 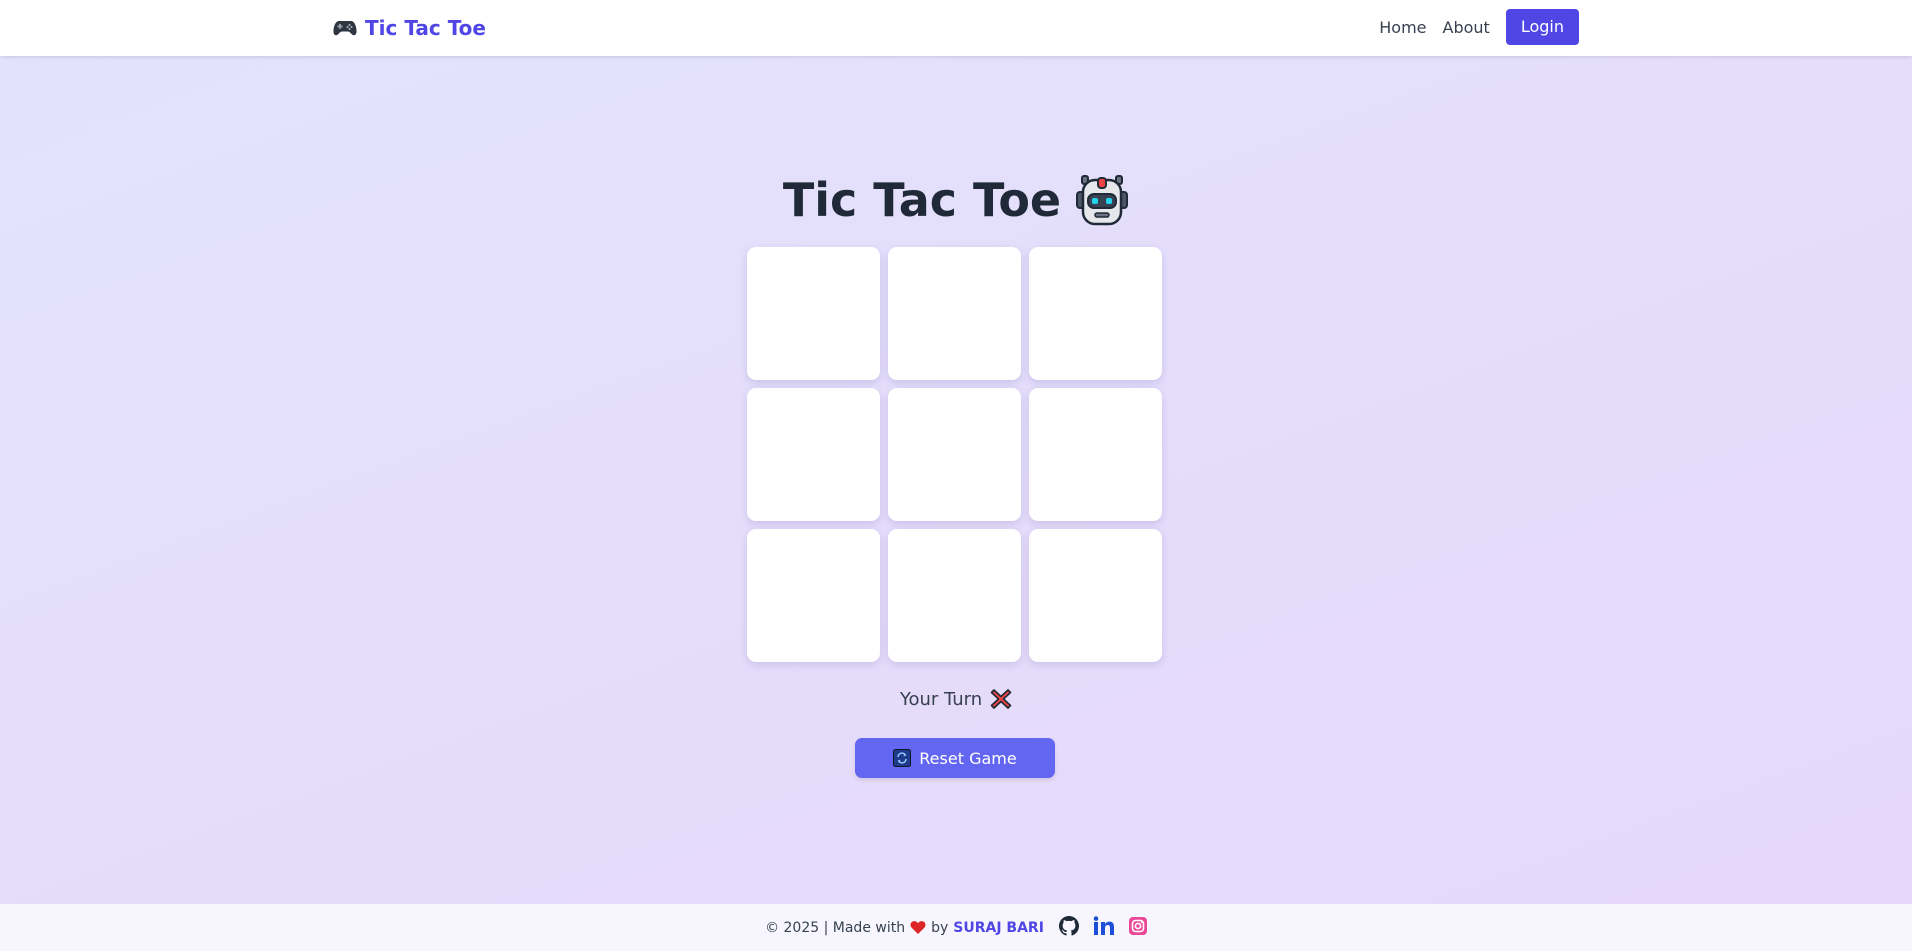 What do you see at coordinates (835, 927) in the screenshot?
I see `footer-copyright: © 2025 | Made with` at bounding box center [835, 927].